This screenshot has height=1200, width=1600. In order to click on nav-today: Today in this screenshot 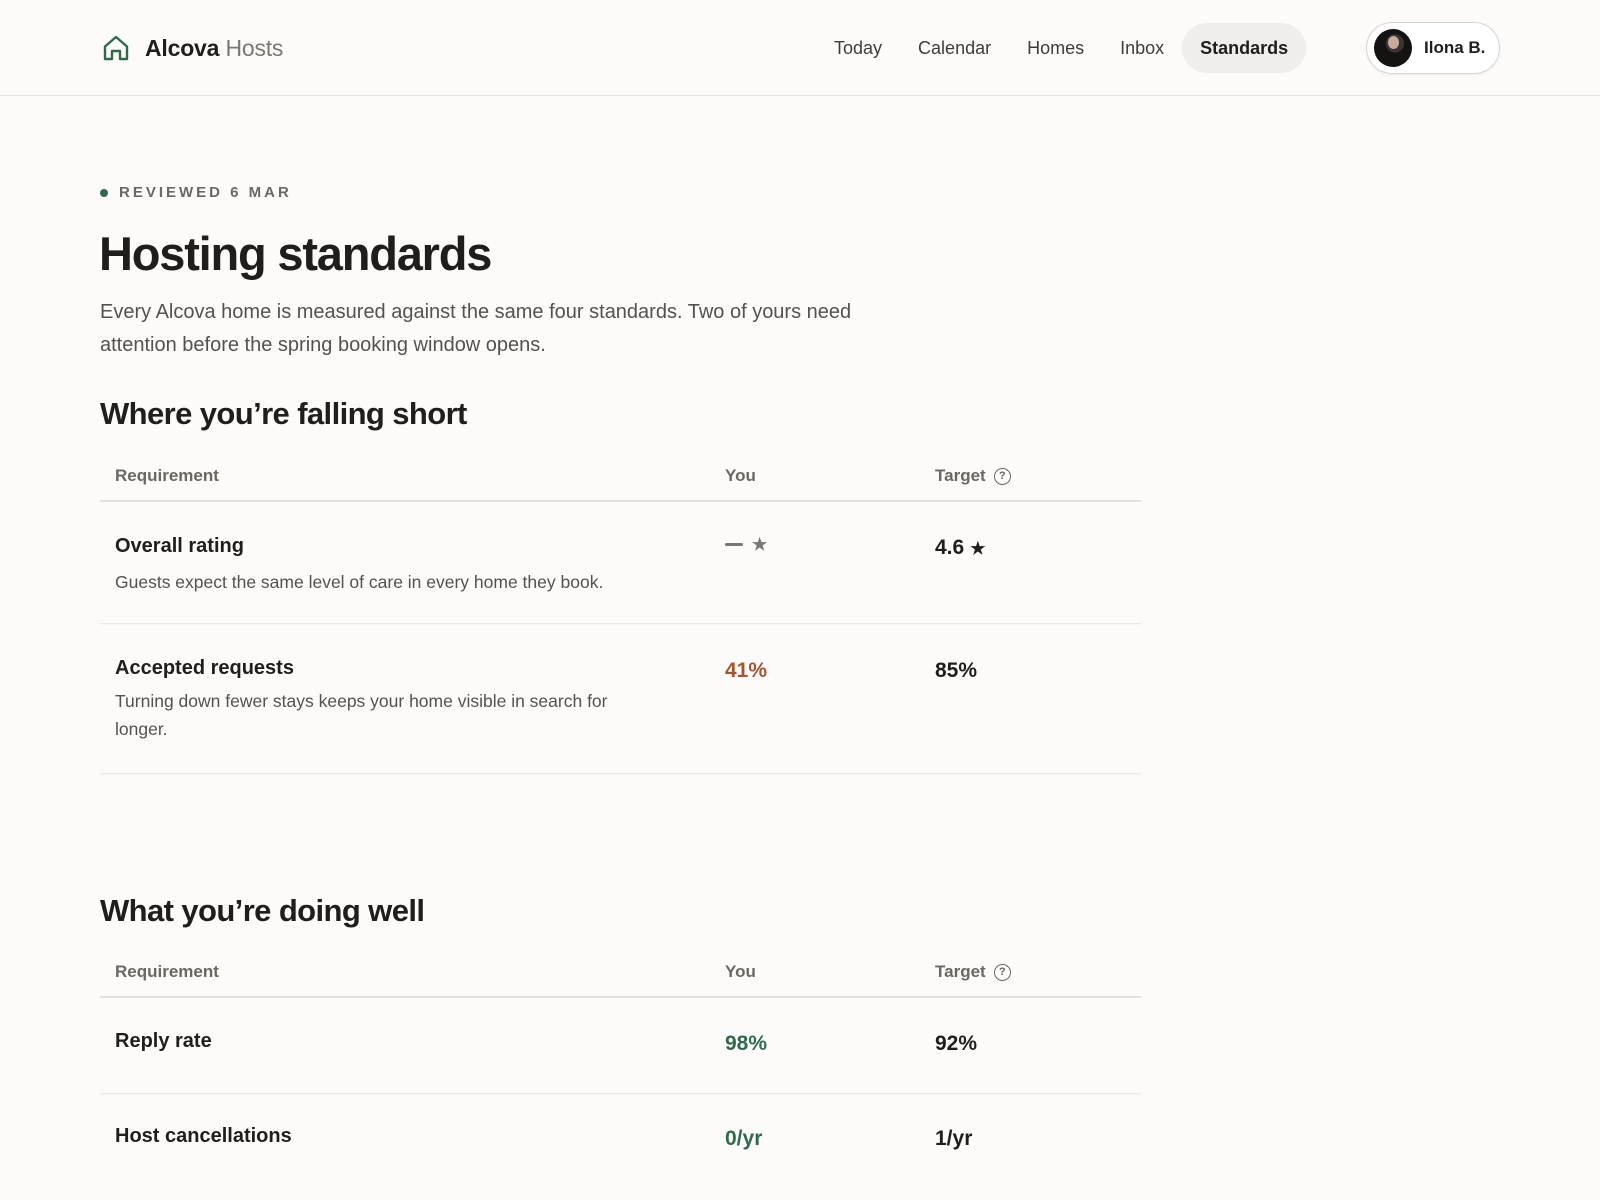, I will do `click(858, 48)`.